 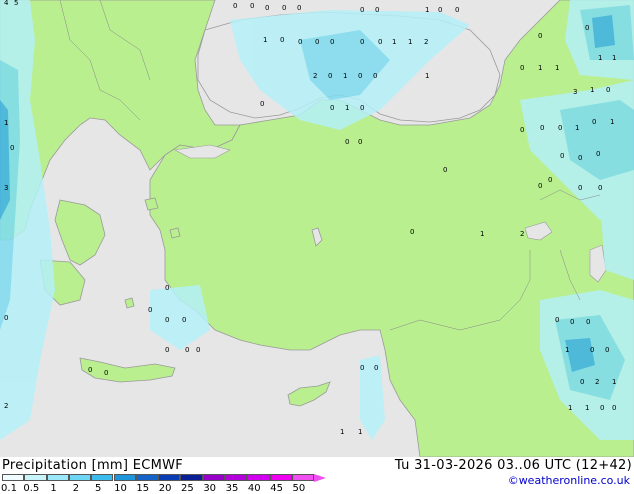 I want to click on land-island-b, so click(x=175, y=233).